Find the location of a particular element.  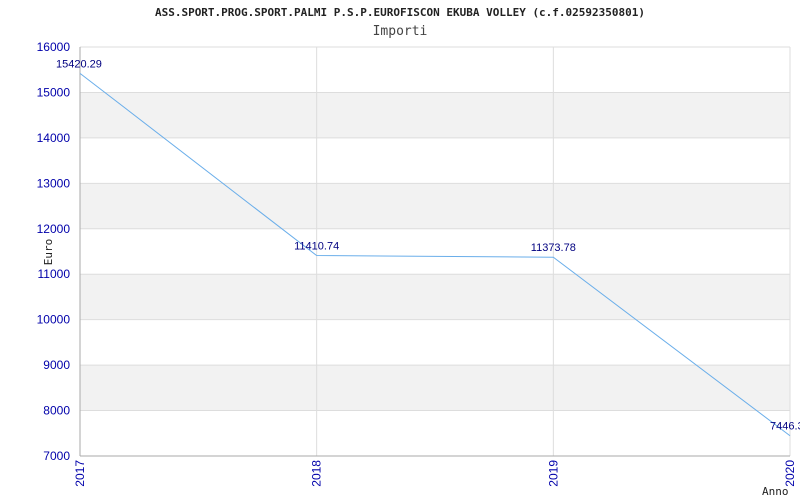

data-label: 11410.74 is located at coordinates (316, 247).